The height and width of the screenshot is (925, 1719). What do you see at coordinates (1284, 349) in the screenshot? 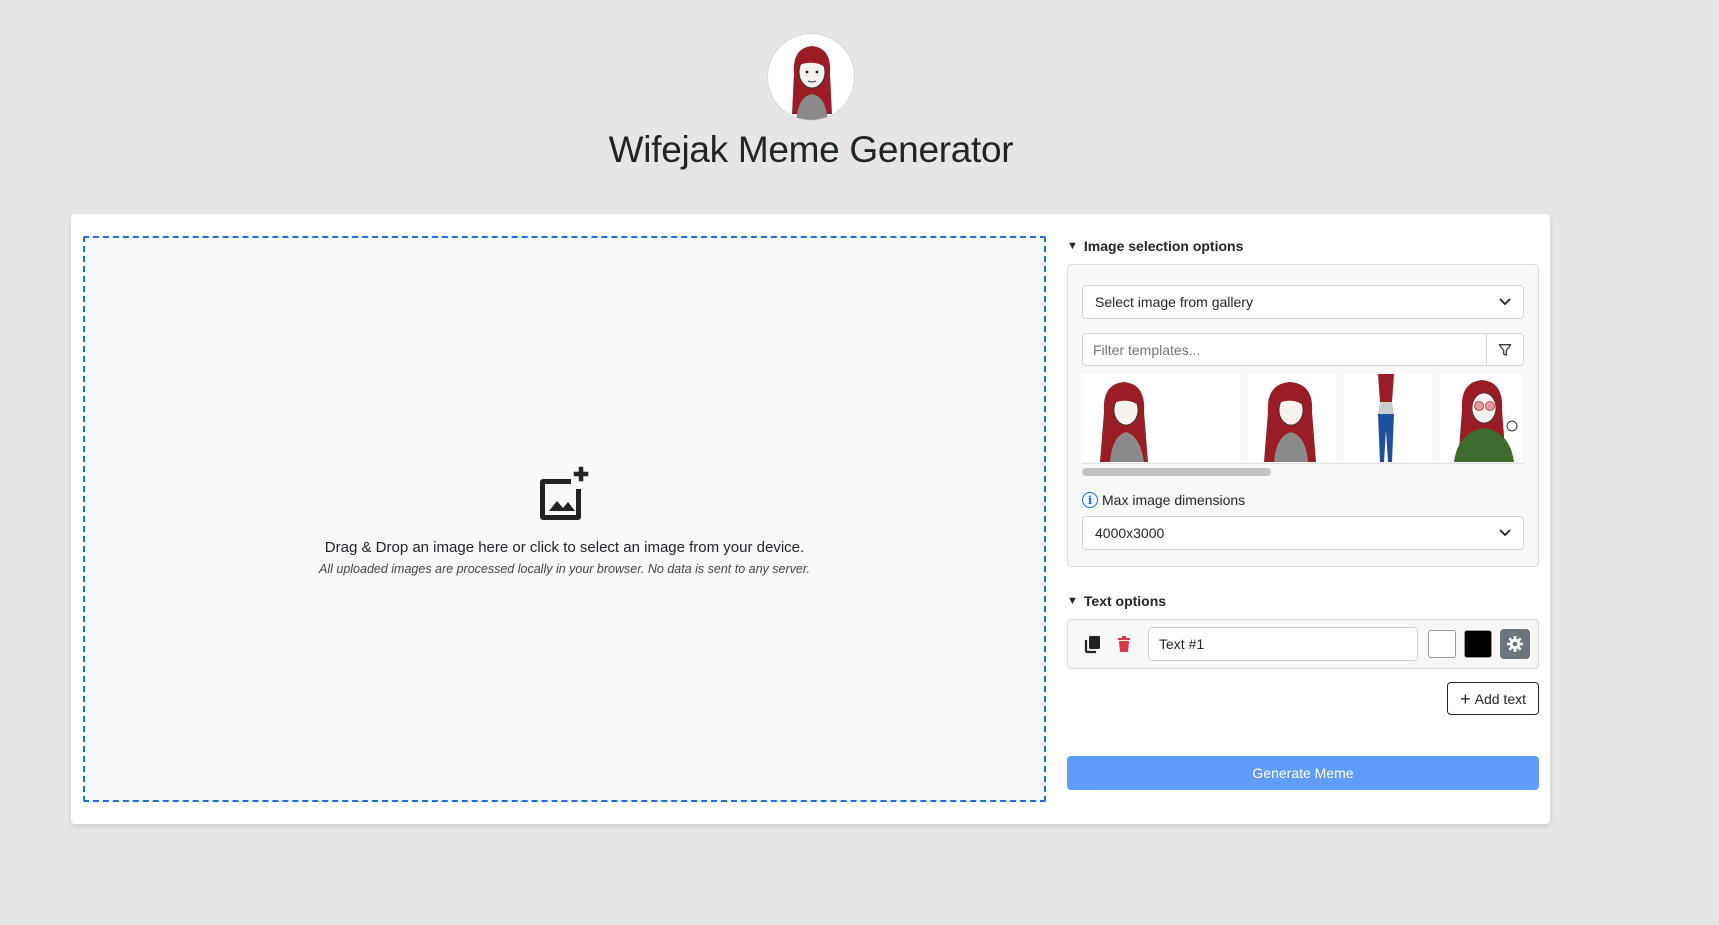
I see `filter-templates-input` at bounding box center [1284, 349].